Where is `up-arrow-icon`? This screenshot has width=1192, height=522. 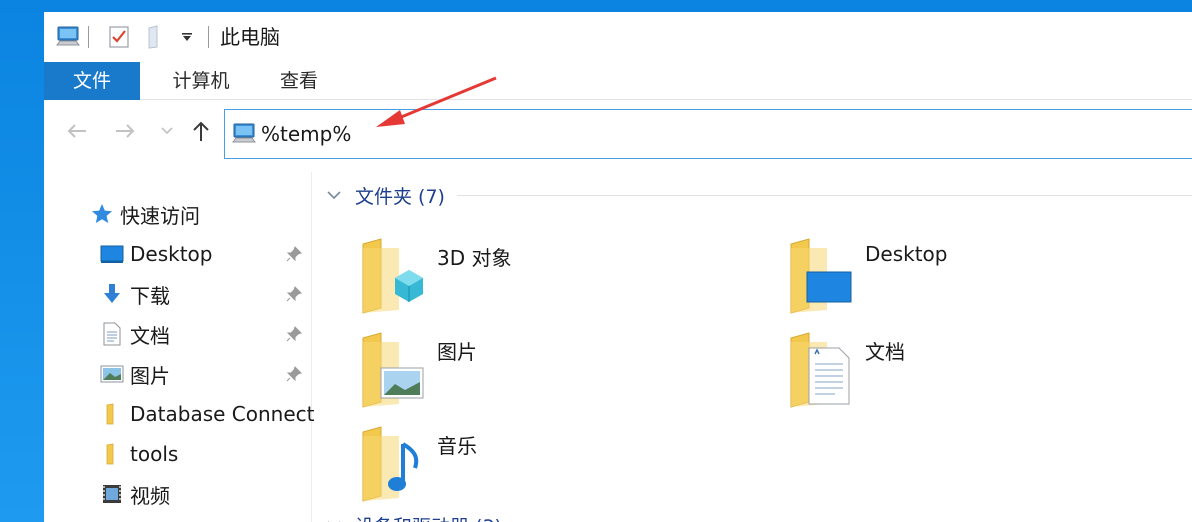 up-arrow-icon is located at coordinates (201, 131).